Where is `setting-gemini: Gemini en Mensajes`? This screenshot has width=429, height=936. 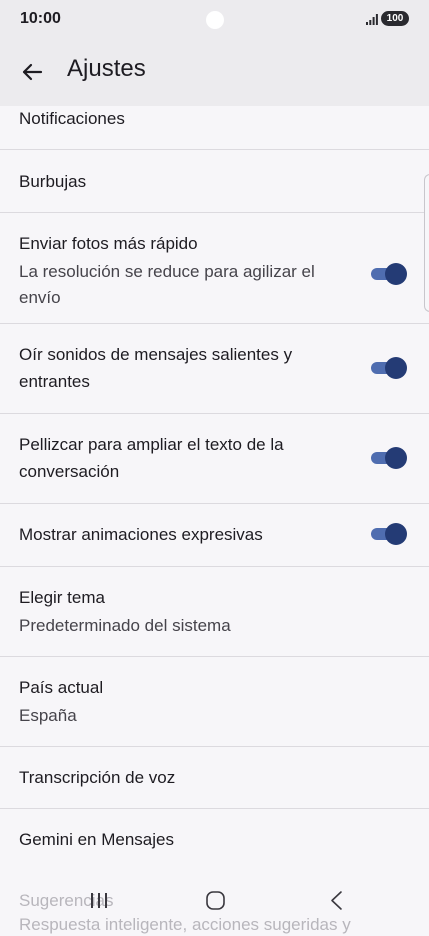 setting-gemini: Gemini en Mensajes is located at coordinates (214, 839).